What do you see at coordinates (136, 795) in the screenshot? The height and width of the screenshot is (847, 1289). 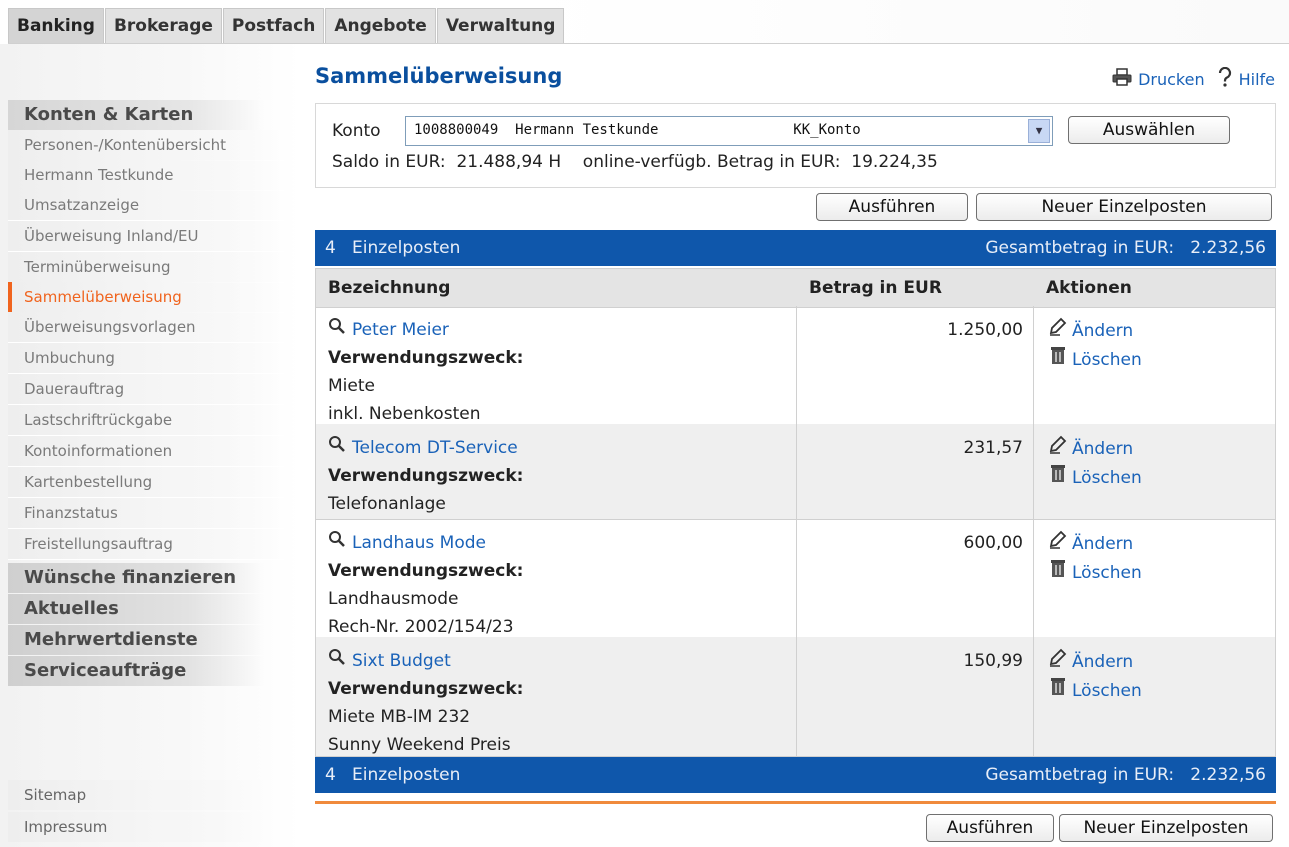 I see `sidebar-link-sitemap: Sitemap` at bounding box center [136, 795].